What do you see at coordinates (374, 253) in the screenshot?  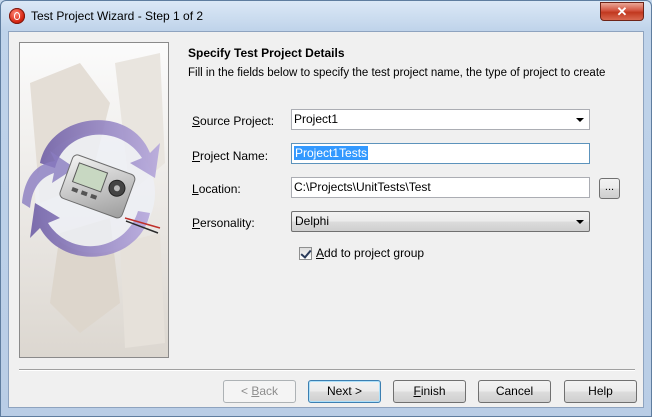 I see `add-to-group-text: dd to project group` at bounding box center [374, 253].